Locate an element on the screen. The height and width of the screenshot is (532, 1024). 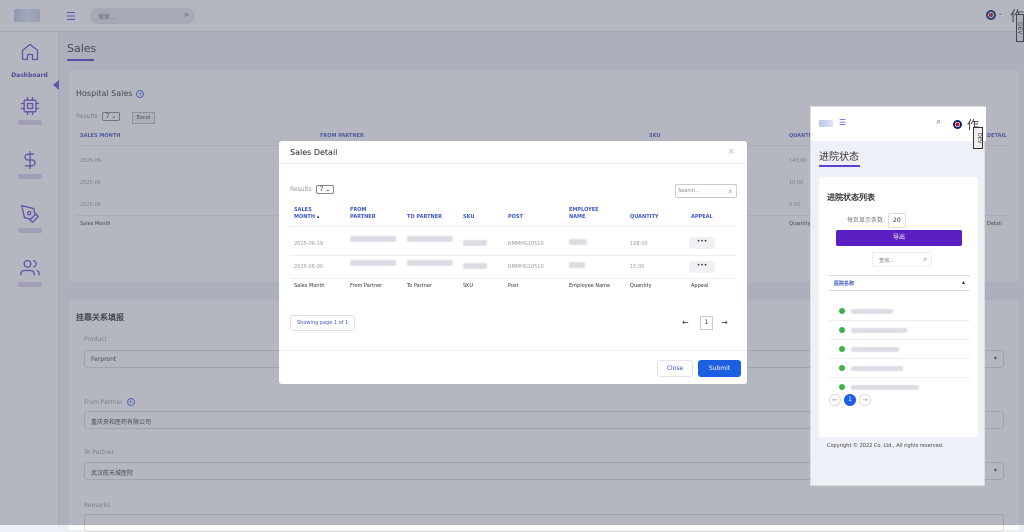
panel-search-input: 查询... ⌕ is located at coordinates (902, 259).